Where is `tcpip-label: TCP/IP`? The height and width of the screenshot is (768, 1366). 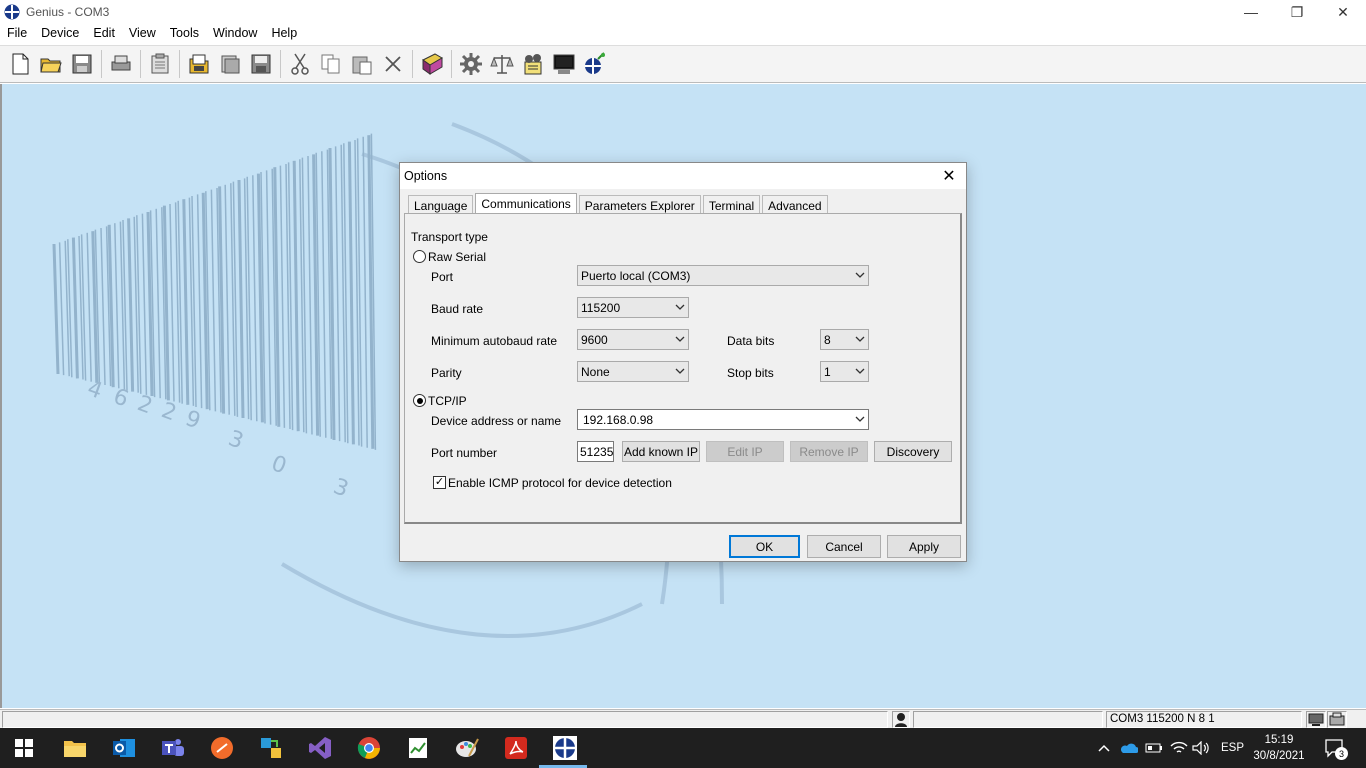 tcpip-label: TCP/IP is located at coordinates (447, 401).